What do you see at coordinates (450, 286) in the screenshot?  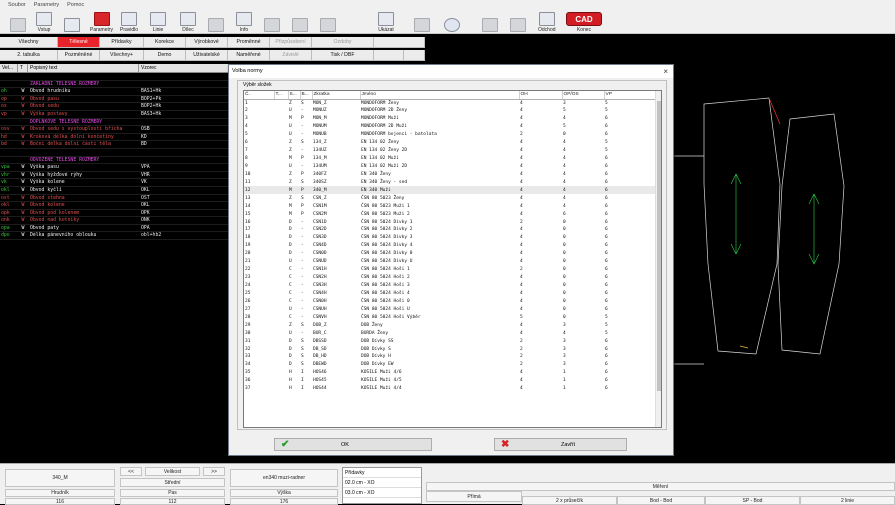 I see `norm-row: 24 C - CSN3H ČSN 80 5024 Hoši 3 4 0 6` at bounding box center [450, 286].